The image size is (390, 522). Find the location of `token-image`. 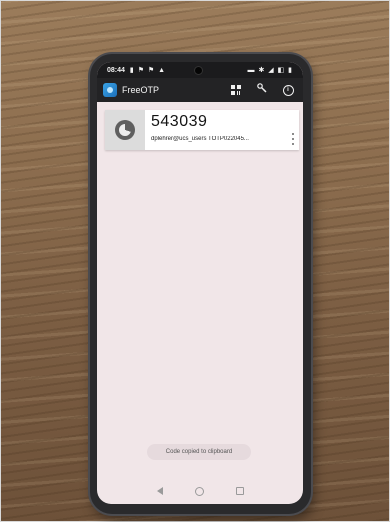

token-image is located at coordinates (125, 130).